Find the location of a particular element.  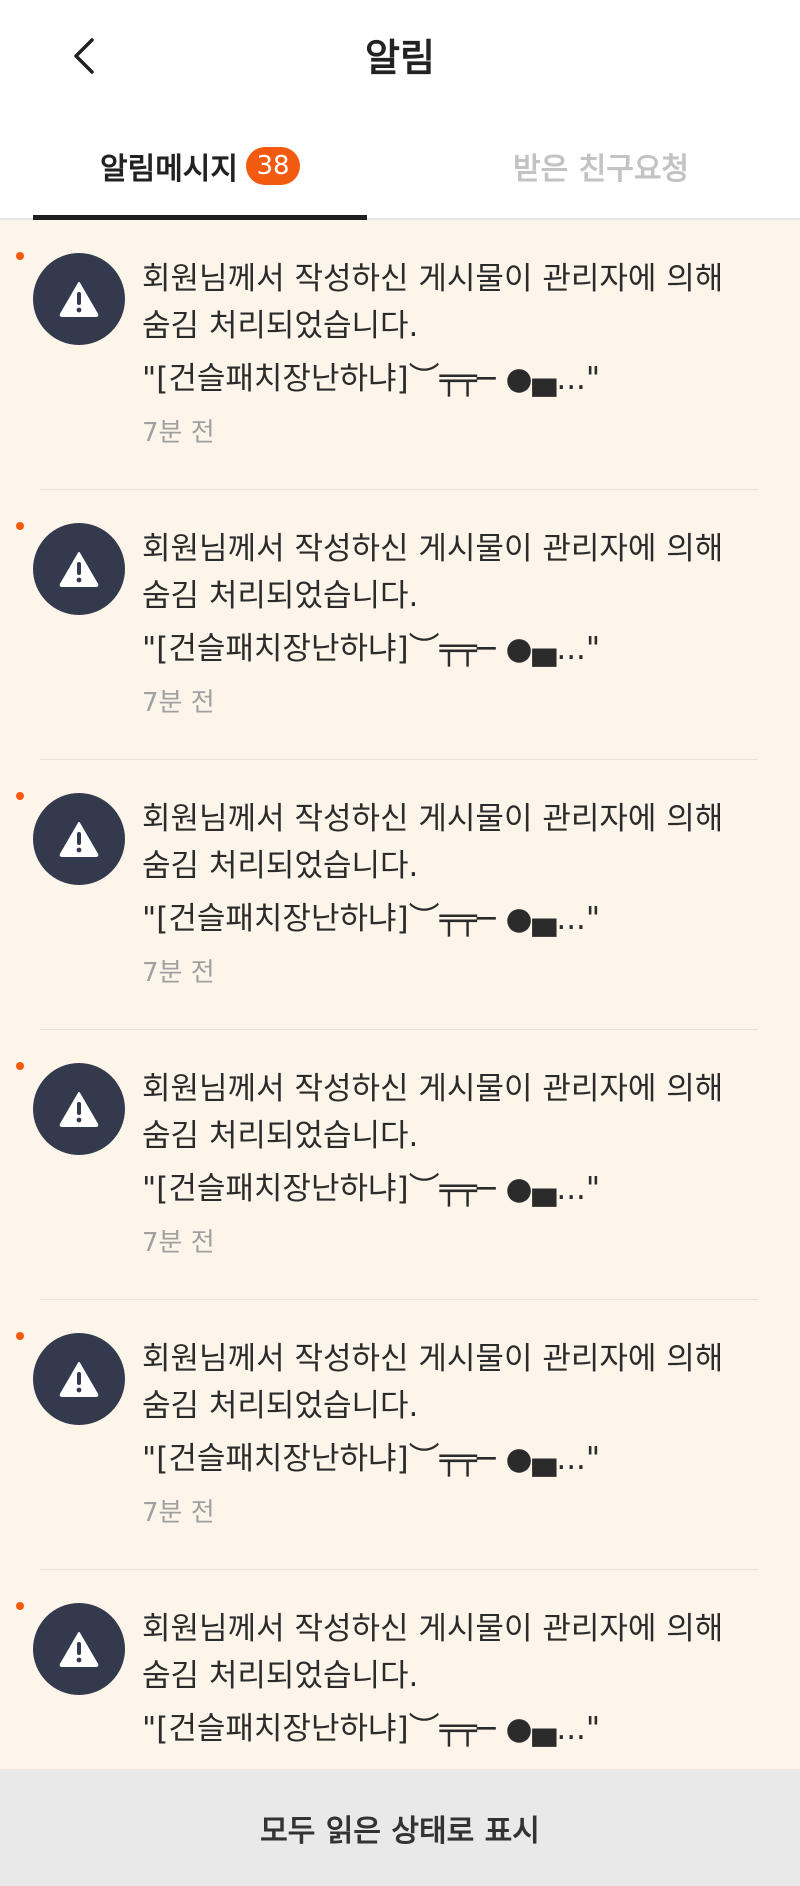

tab-notification-messages: 알림메시지 38 is located at coordinates (200, 167).